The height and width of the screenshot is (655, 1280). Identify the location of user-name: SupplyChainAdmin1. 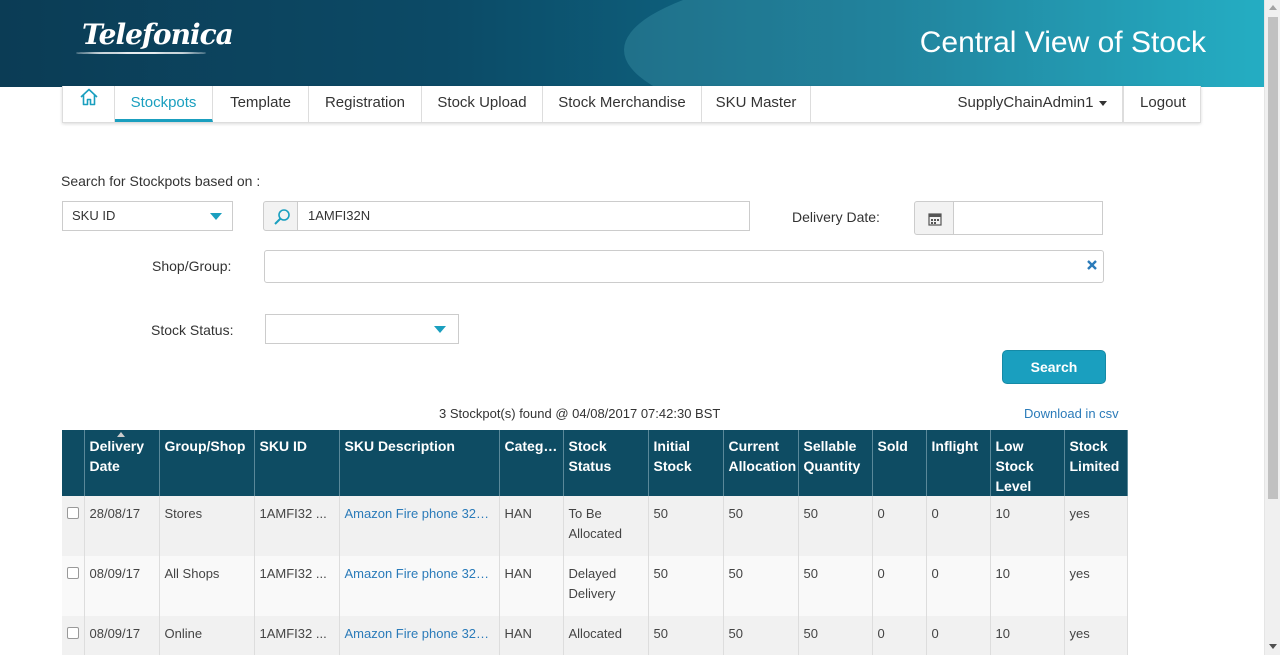
(1025, 102).